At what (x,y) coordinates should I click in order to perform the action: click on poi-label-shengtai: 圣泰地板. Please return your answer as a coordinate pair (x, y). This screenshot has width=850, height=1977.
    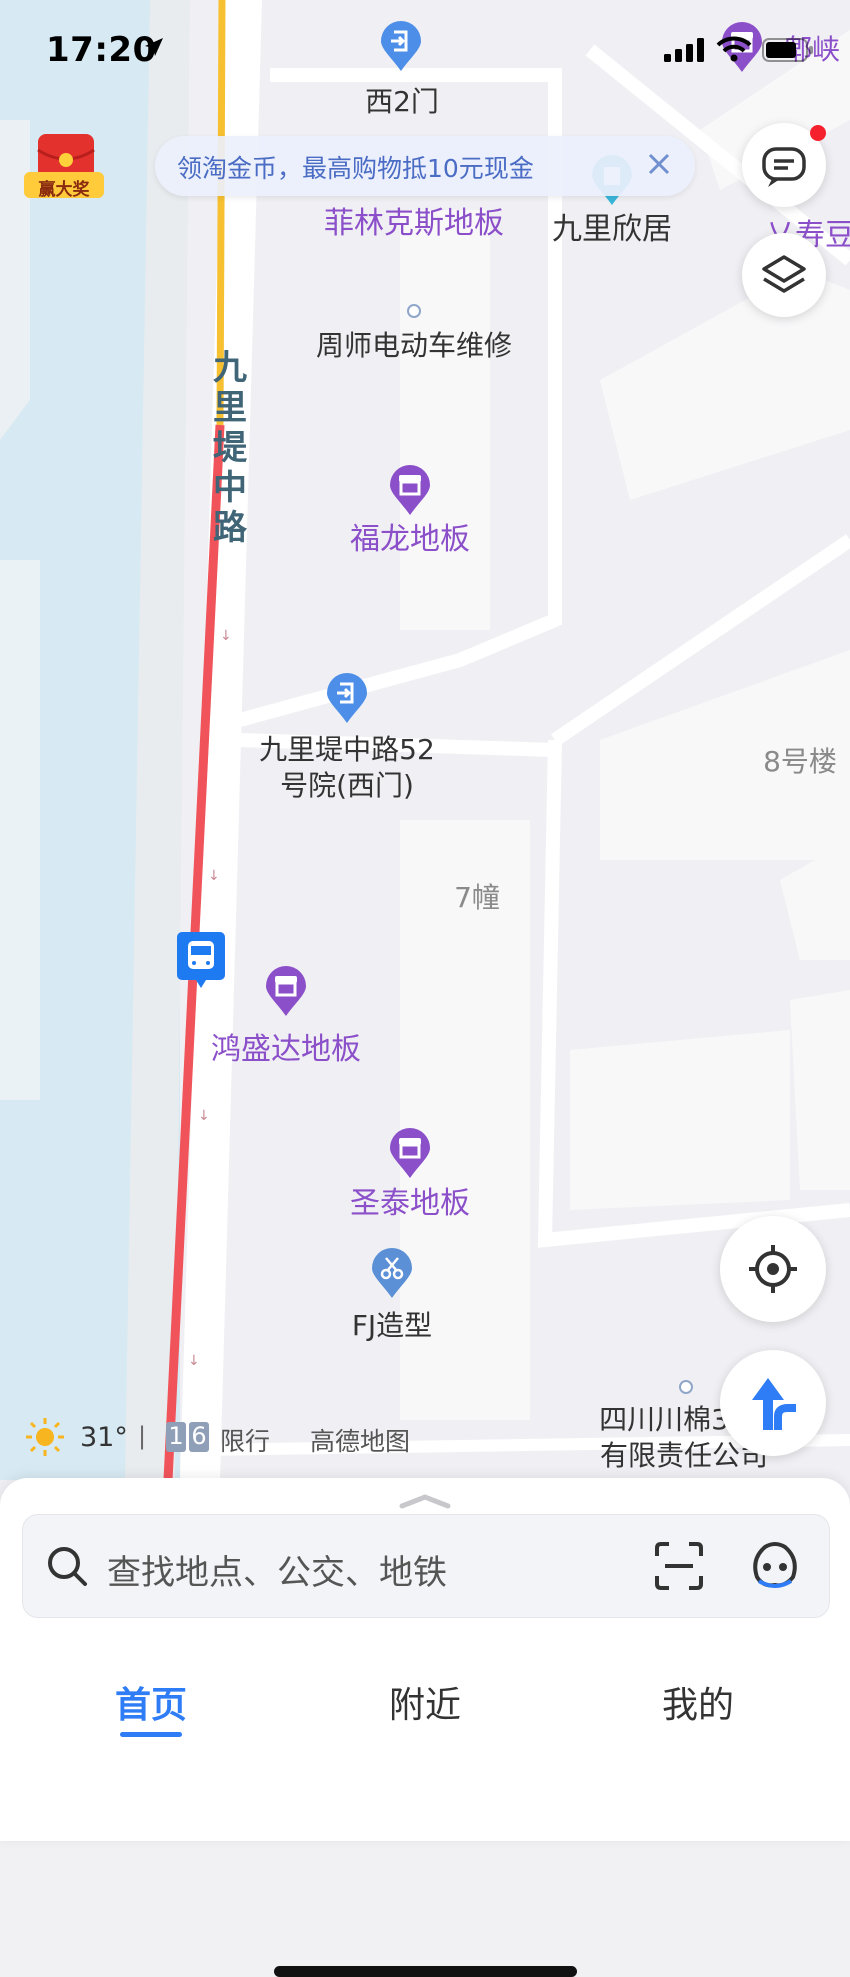
    Looking at the image, I should click on (410, 1204).